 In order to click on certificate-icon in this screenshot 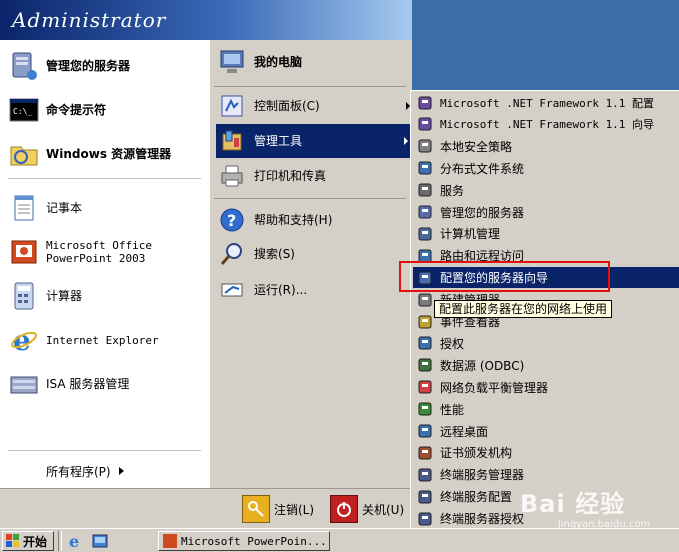, I will do `click(425, 453)`.